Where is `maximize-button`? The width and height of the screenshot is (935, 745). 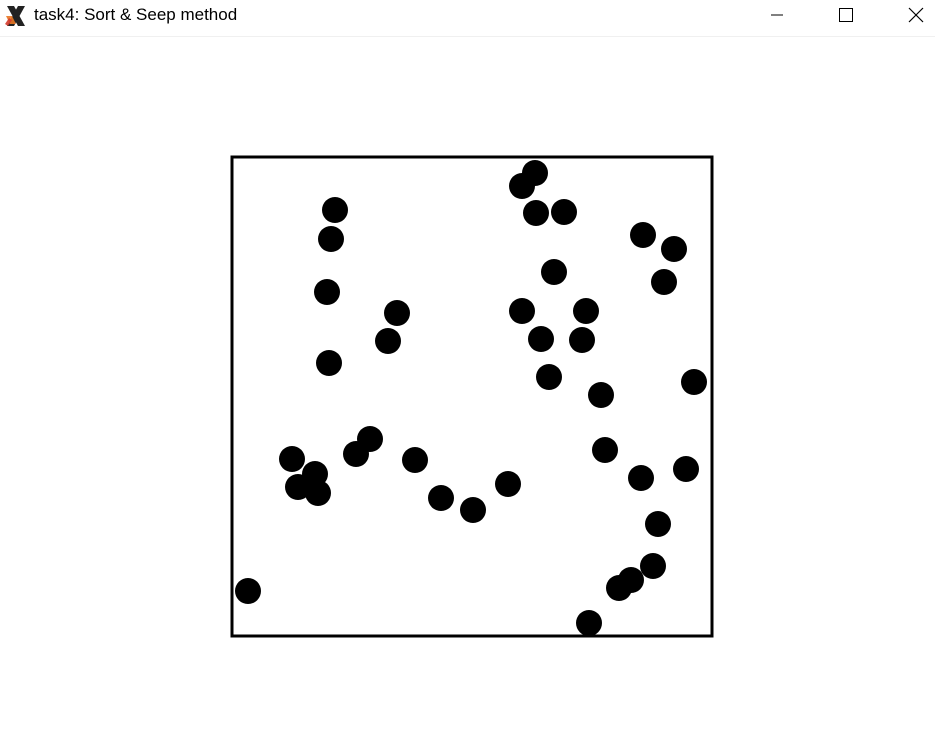
maximize-button is located at coordinates (846, 15).